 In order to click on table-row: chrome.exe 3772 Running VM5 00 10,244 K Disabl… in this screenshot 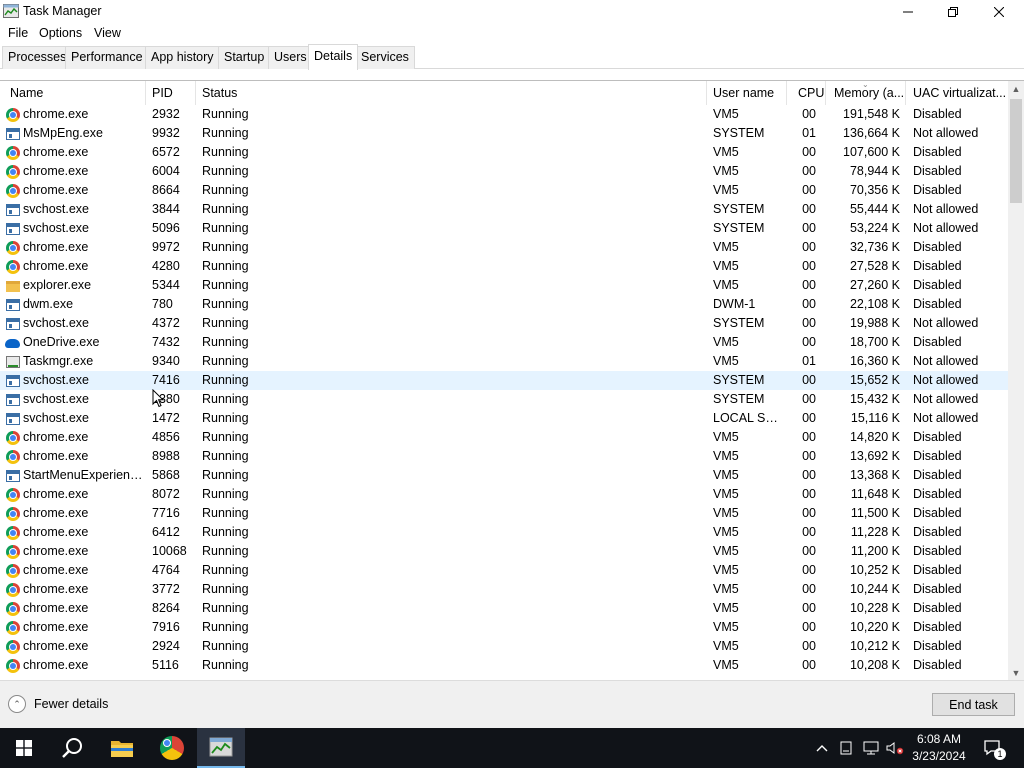, I will do `click(504, 589)`.